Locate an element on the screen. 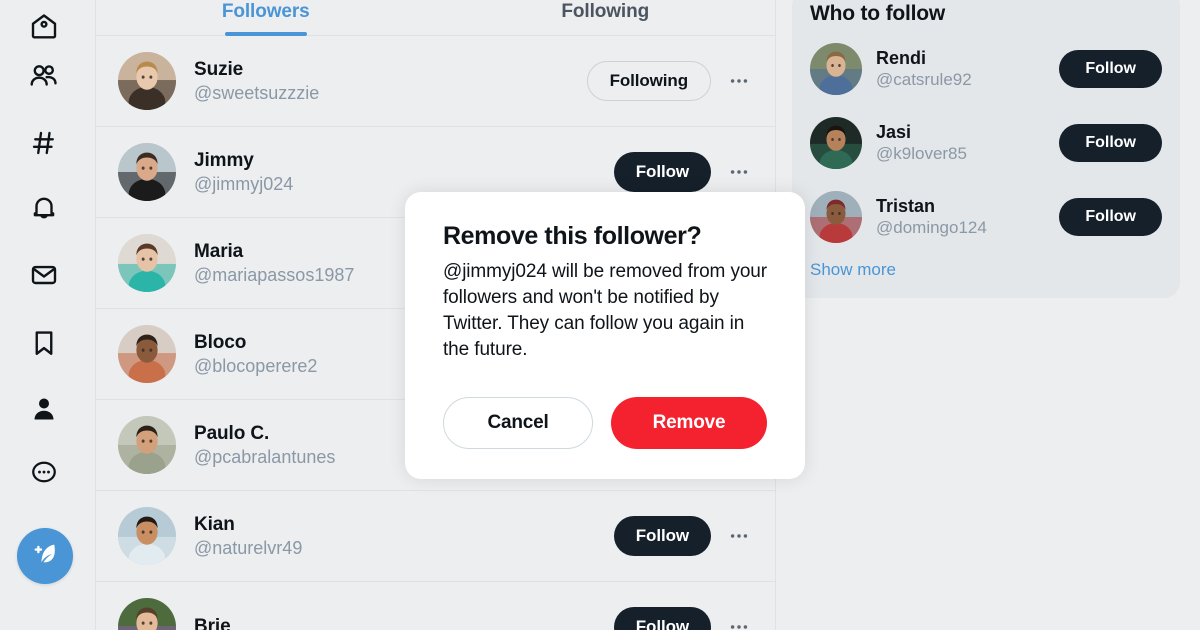 The width and height of the screenshot is (1200, 630). home-icon is located at coordinates (44, 26).